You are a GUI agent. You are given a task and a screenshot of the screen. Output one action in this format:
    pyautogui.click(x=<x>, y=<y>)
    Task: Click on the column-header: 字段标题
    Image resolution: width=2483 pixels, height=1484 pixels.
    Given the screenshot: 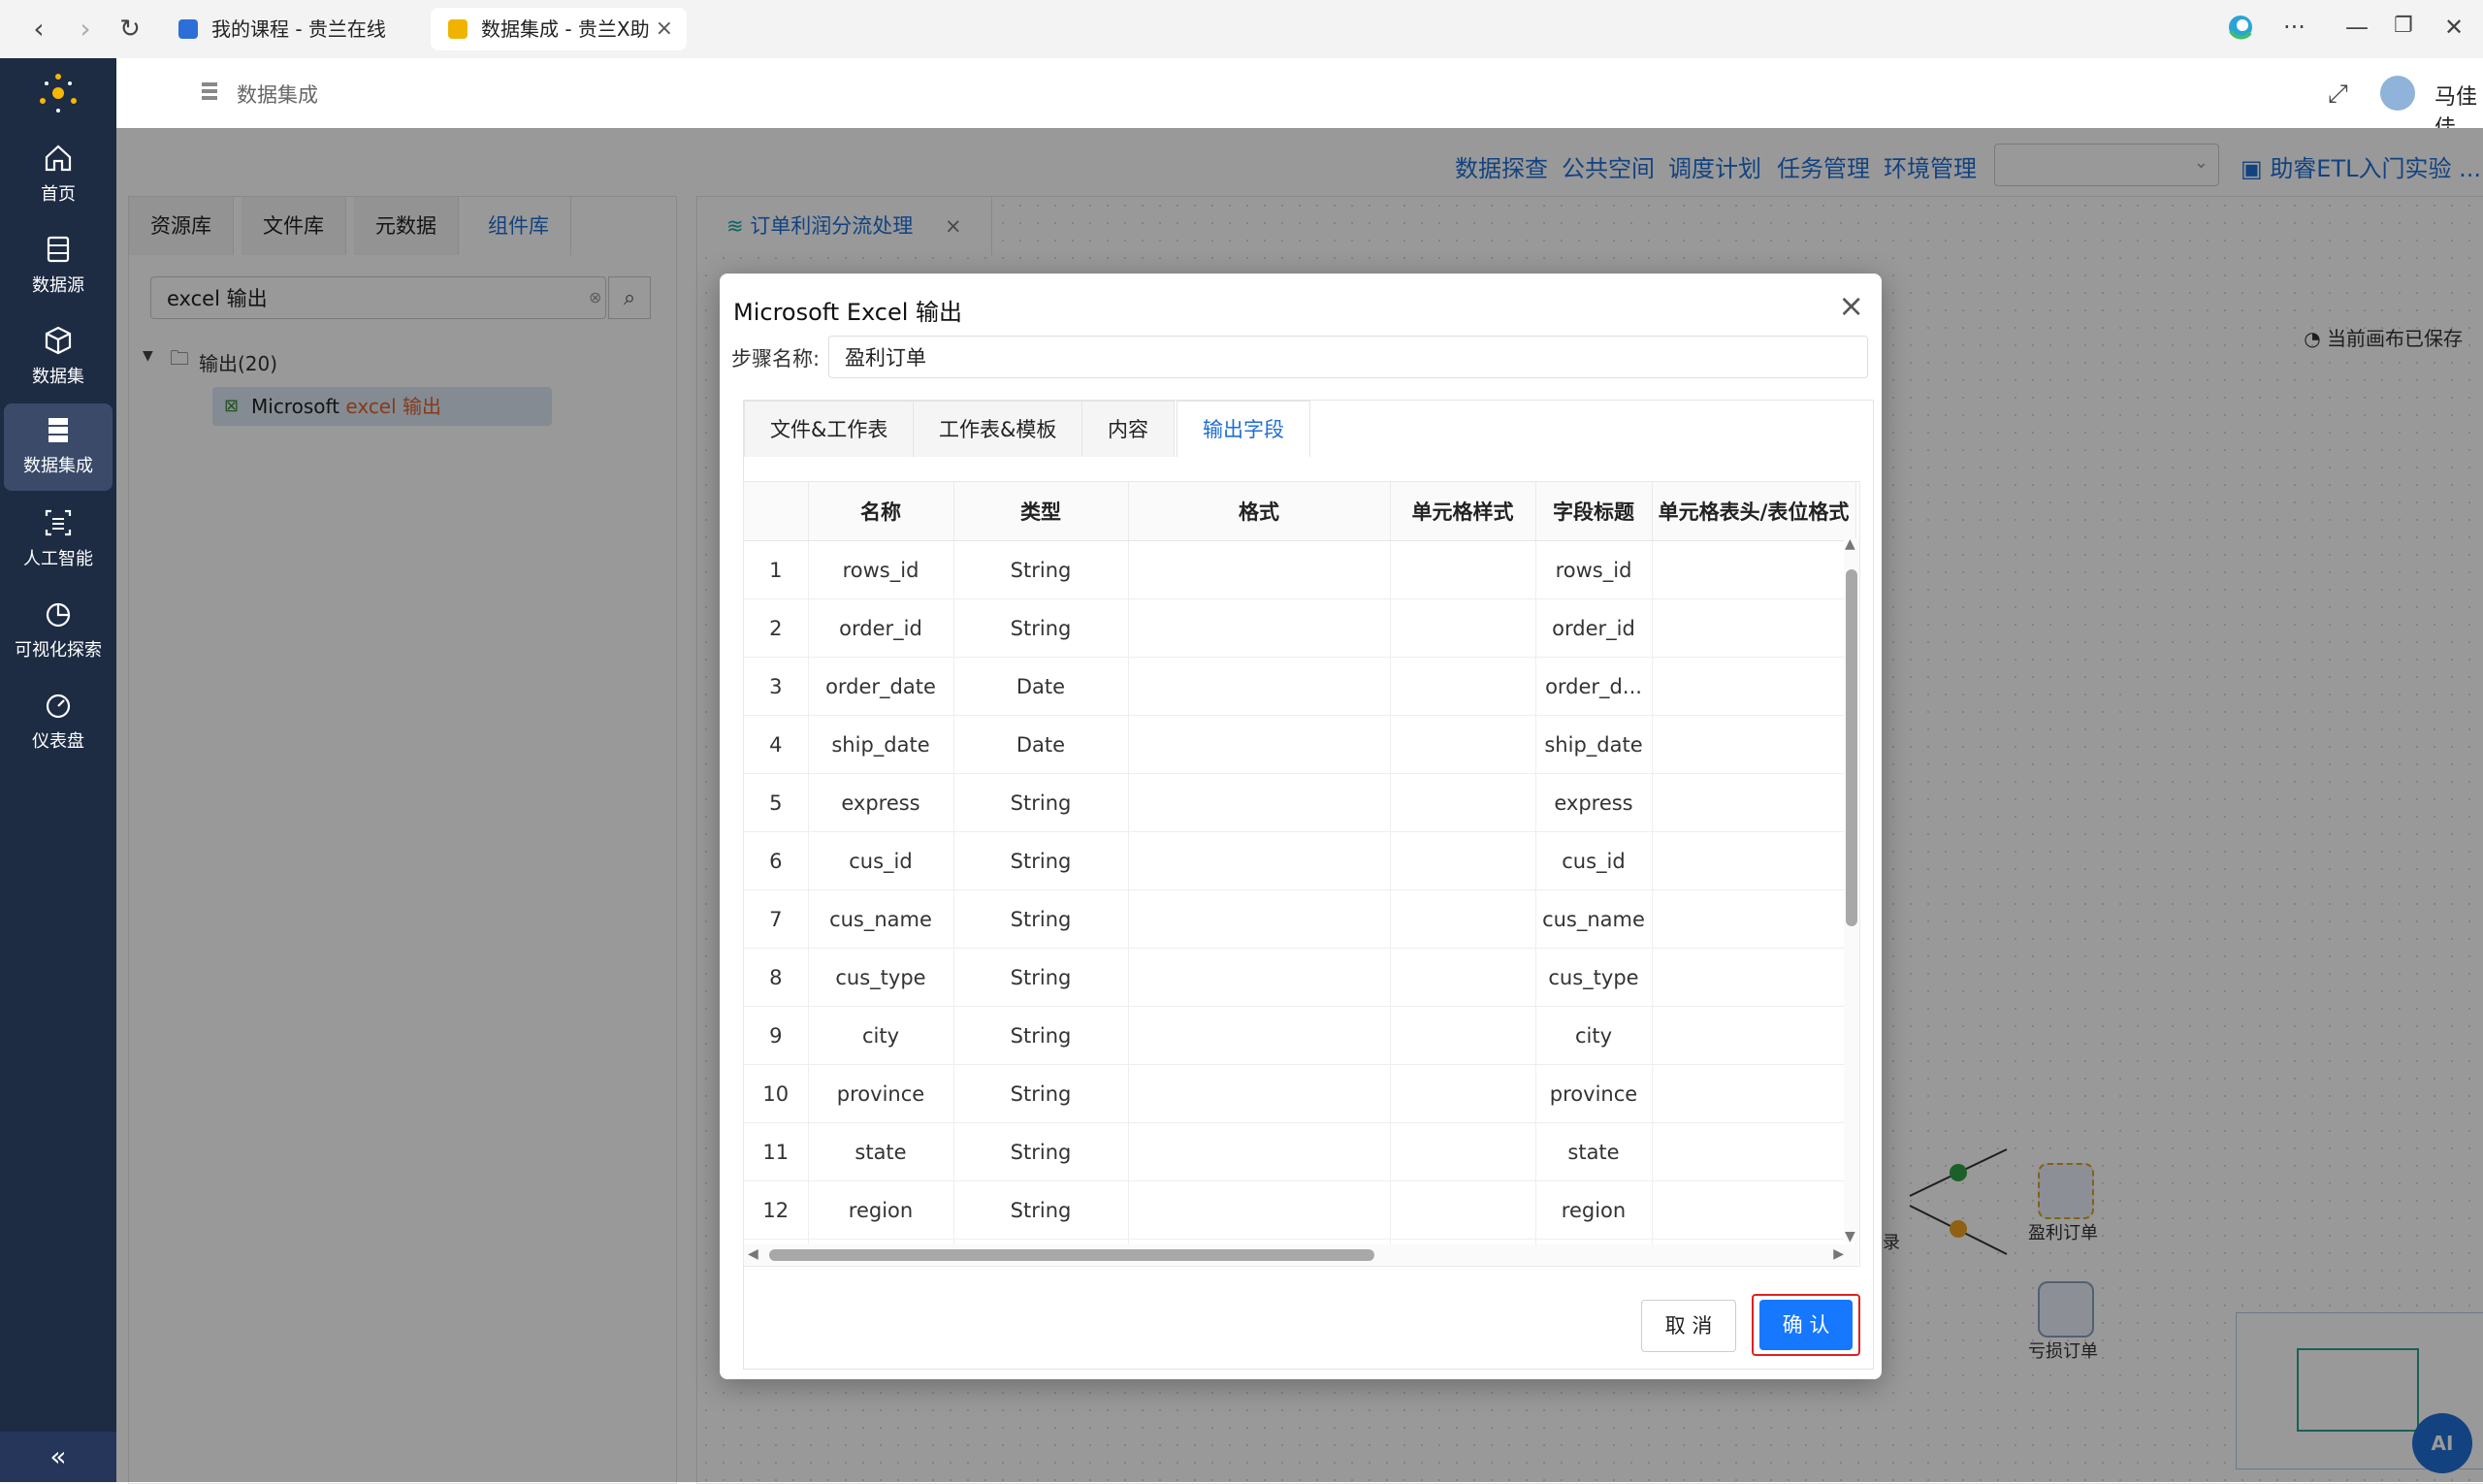 What is the action you would take?
    pyautogui.click(x=1594, y=512)
    